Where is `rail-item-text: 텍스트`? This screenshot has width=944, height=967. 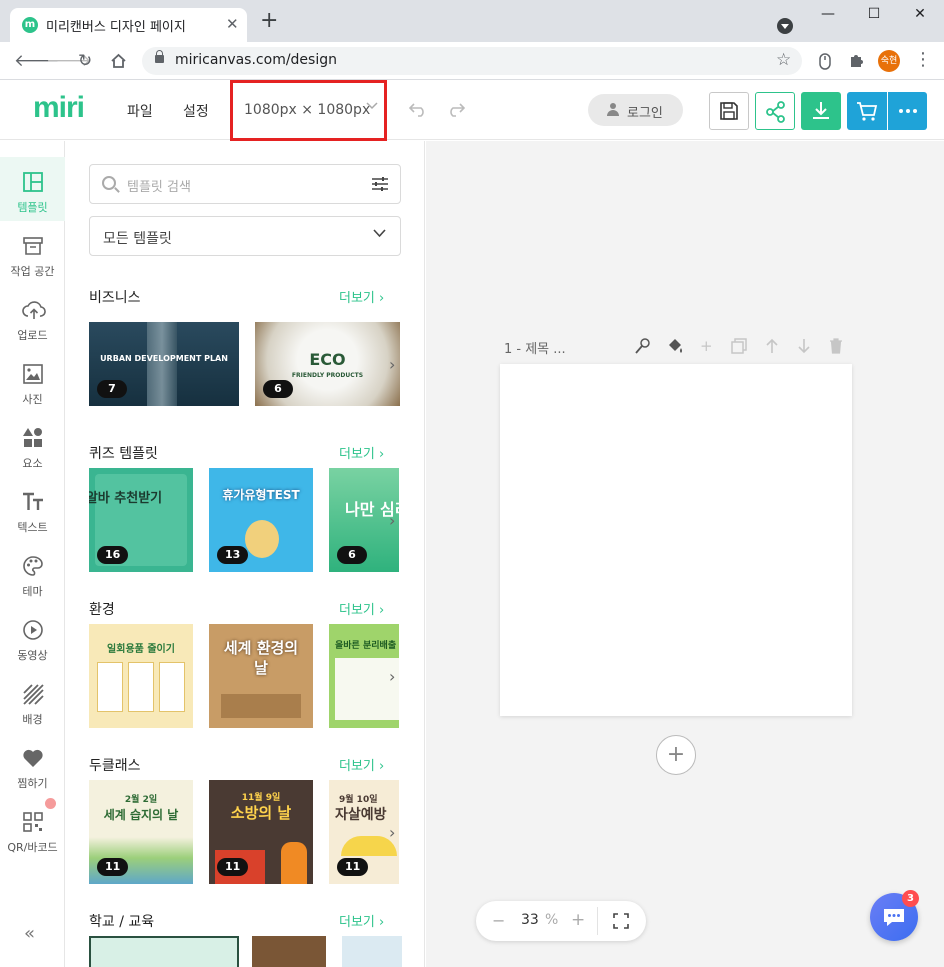 rail-item-text: 텍스트 is located at coordinates (32, 509).